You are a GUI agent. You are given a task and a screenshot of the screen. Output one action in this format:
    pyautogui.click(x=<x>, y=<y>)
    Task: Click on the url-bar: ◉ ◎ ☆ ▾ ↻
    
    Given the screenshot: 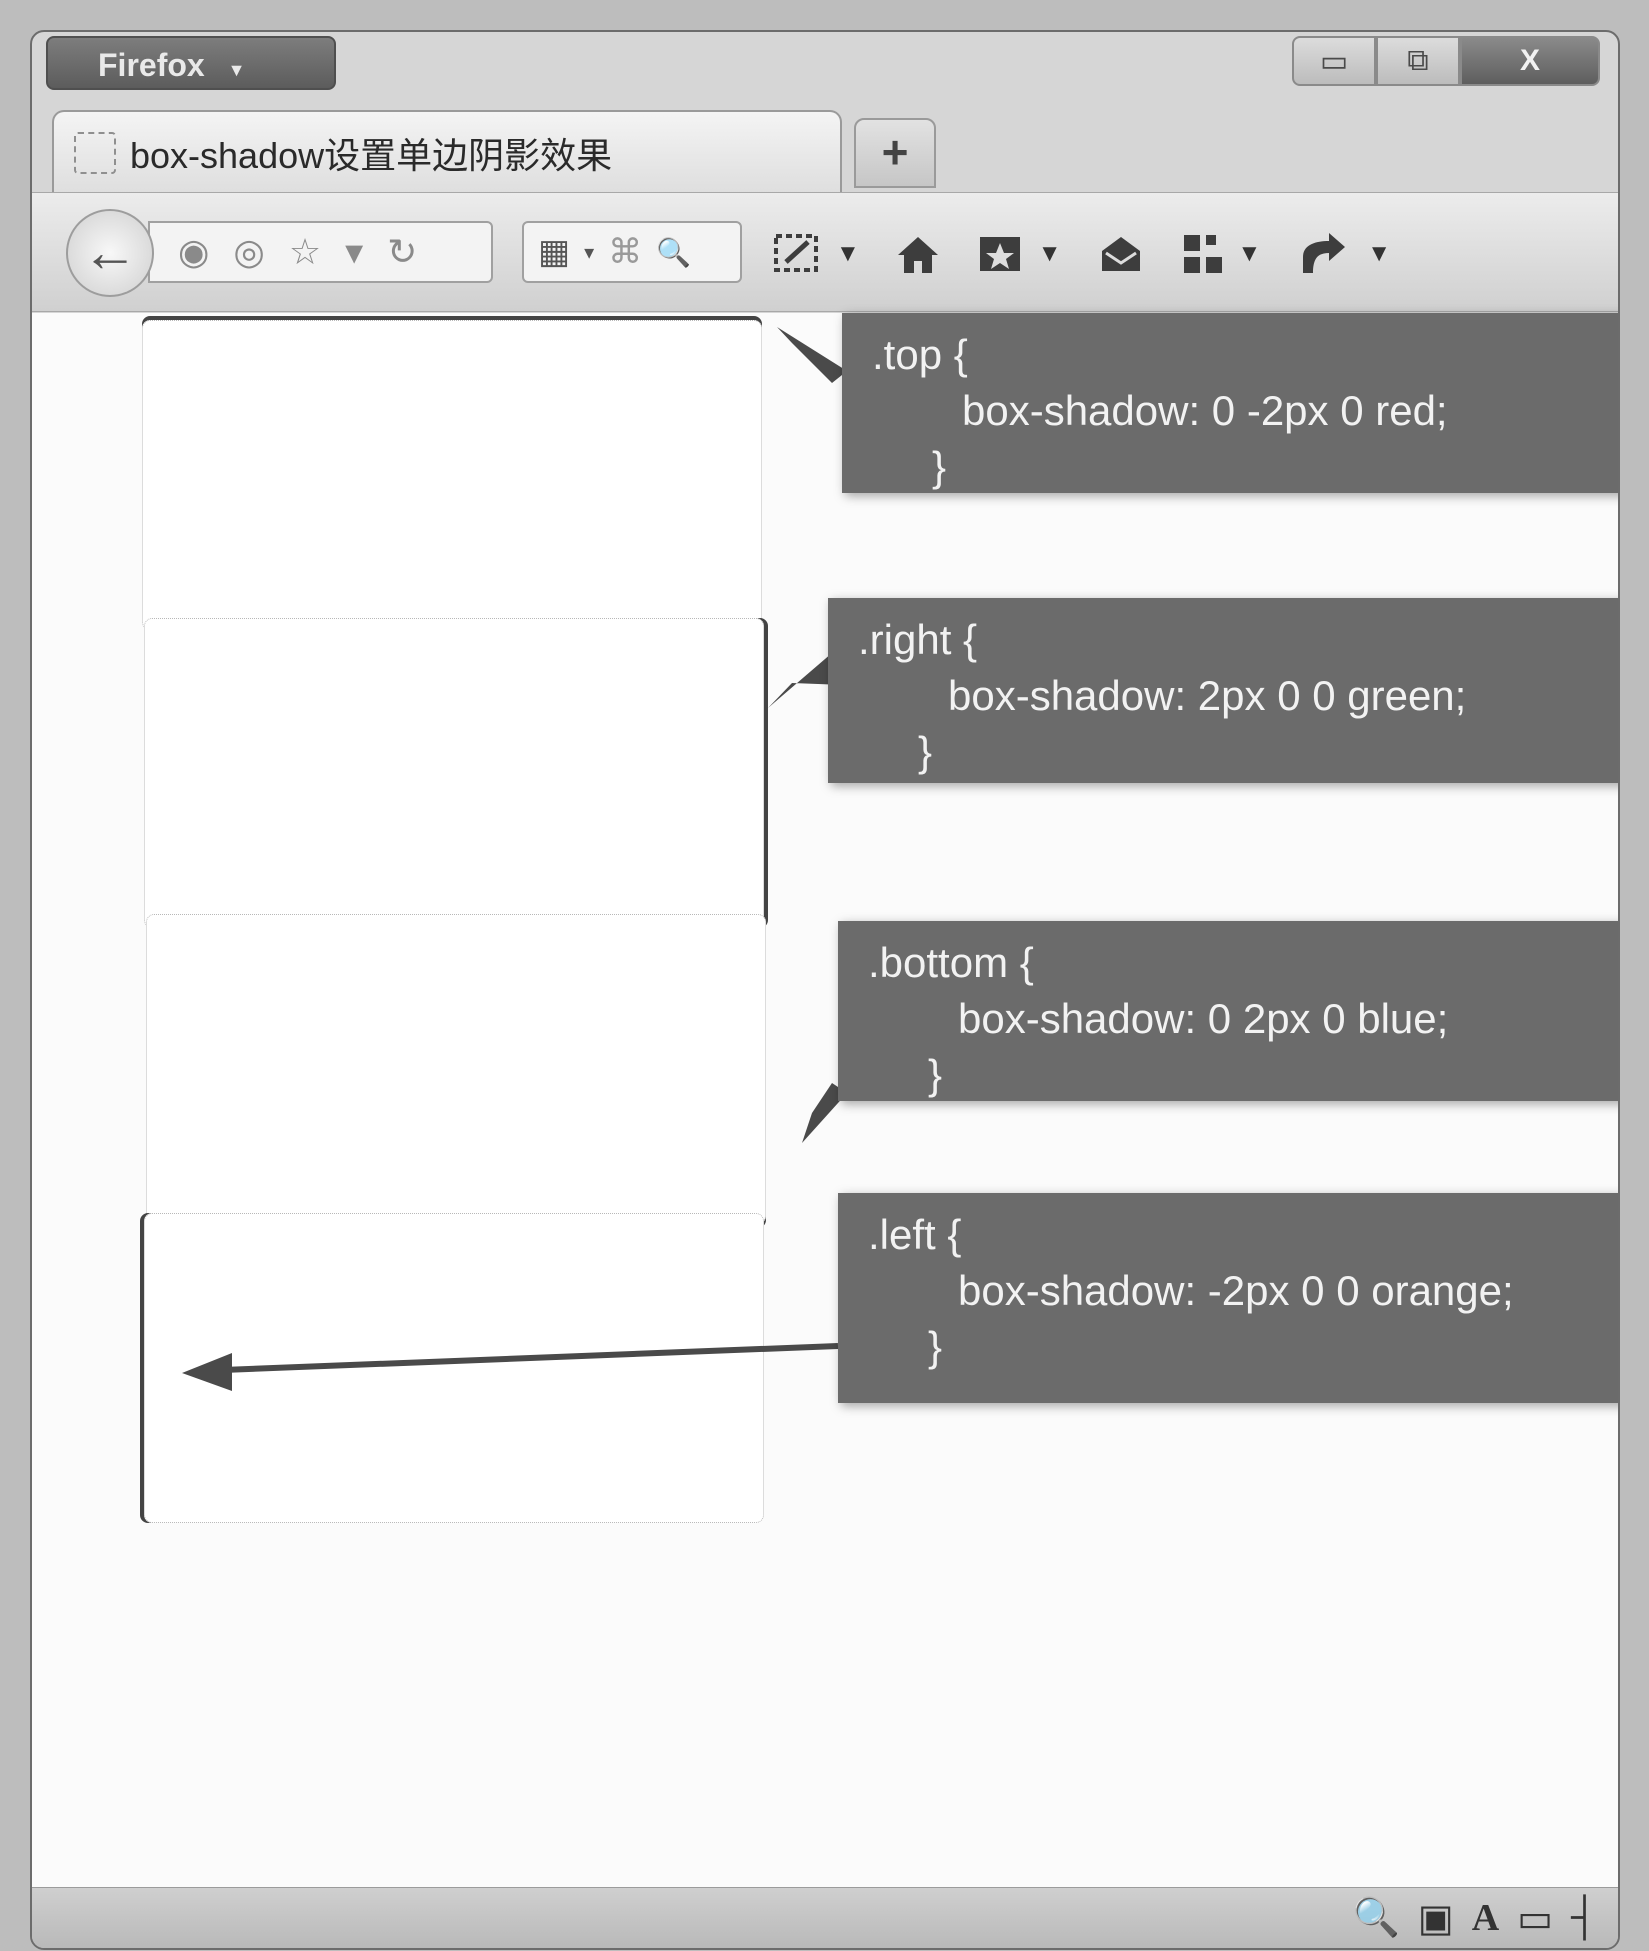 What is the action you would take?
    pyautogui.click(x=320, y=252)
    